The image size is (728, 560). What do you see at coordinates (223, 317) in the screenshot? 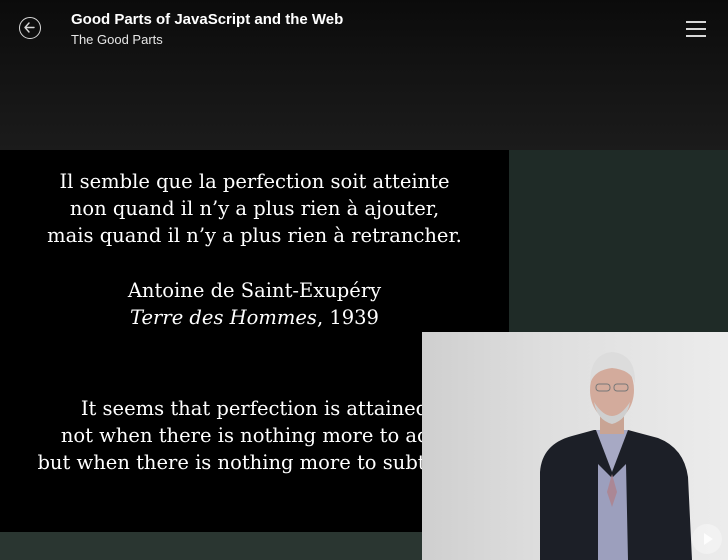
I see `slide-work-title: Terre des Hommes` at bounding box center [223, 317].